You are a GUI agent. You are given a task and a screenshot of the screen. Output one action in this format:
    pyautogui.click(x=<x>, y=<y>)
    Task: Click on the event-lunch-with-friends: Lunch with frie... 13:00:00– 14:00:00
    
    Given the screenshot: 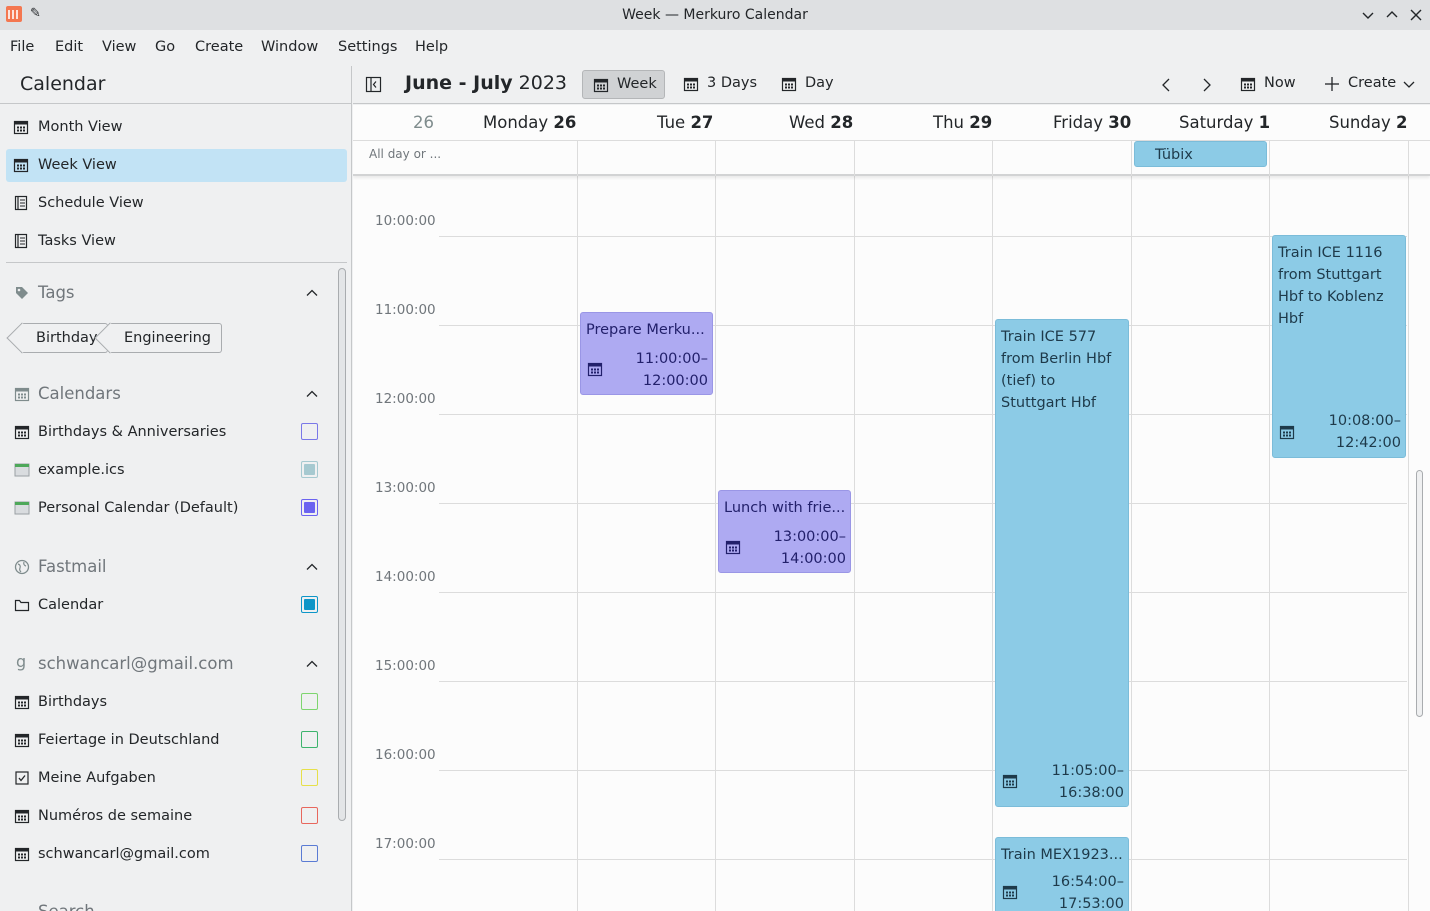 What is the action you would take?
    pyautogui.click(x=784, y=531)
    